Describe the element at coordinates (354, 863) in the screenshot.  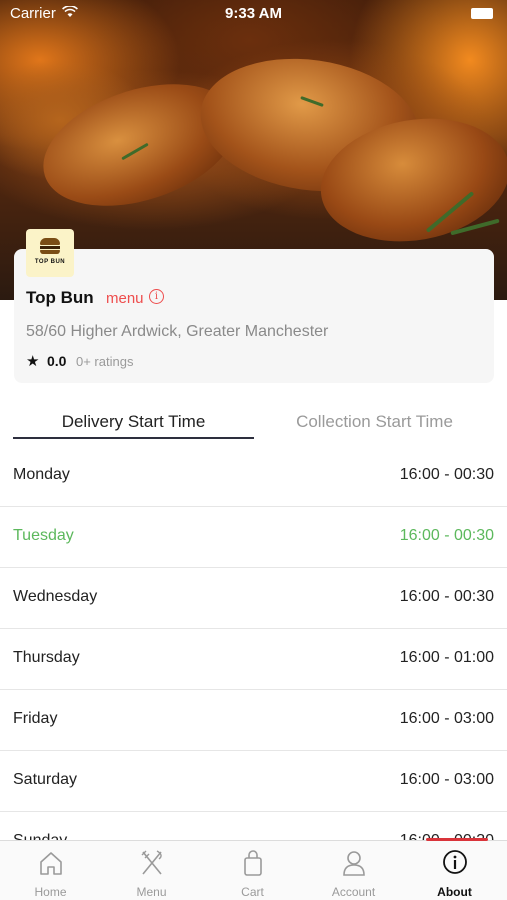
I see `user-icon` at that location.